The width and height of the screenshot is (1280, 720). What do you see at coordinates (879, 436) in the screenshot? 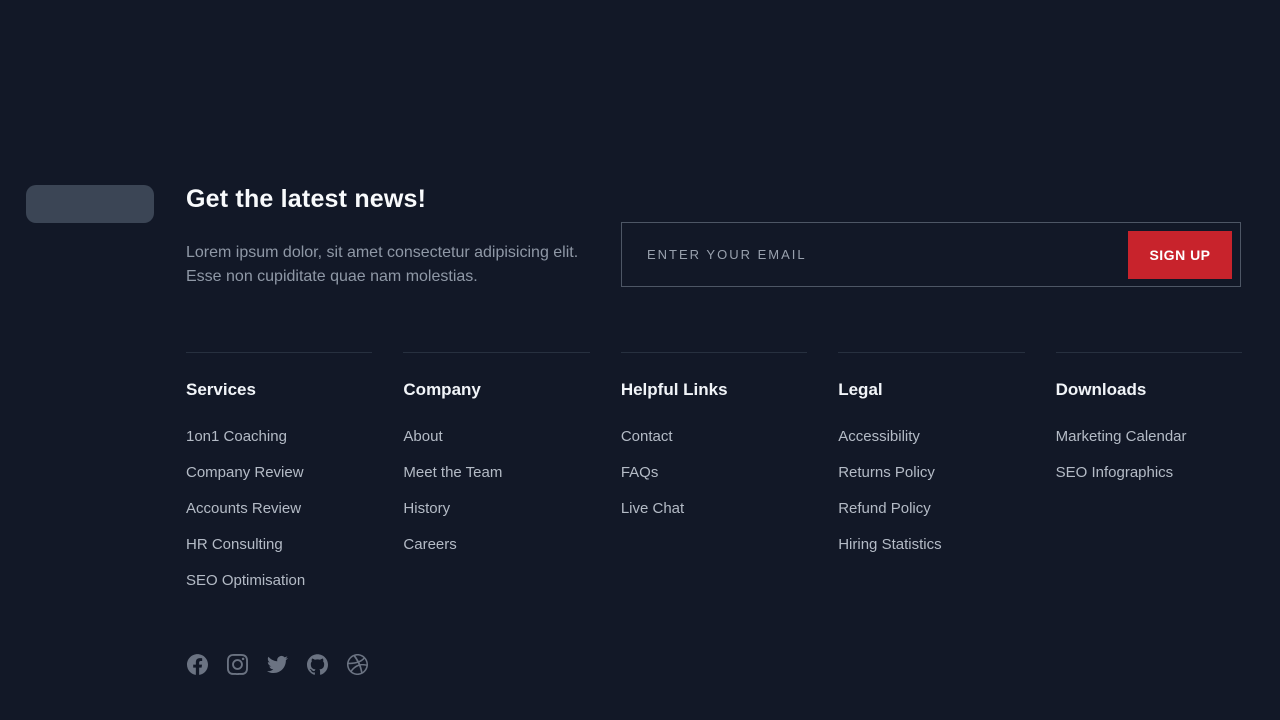
I see `footer-link: Accessibility` at bounding box center [879, 436].